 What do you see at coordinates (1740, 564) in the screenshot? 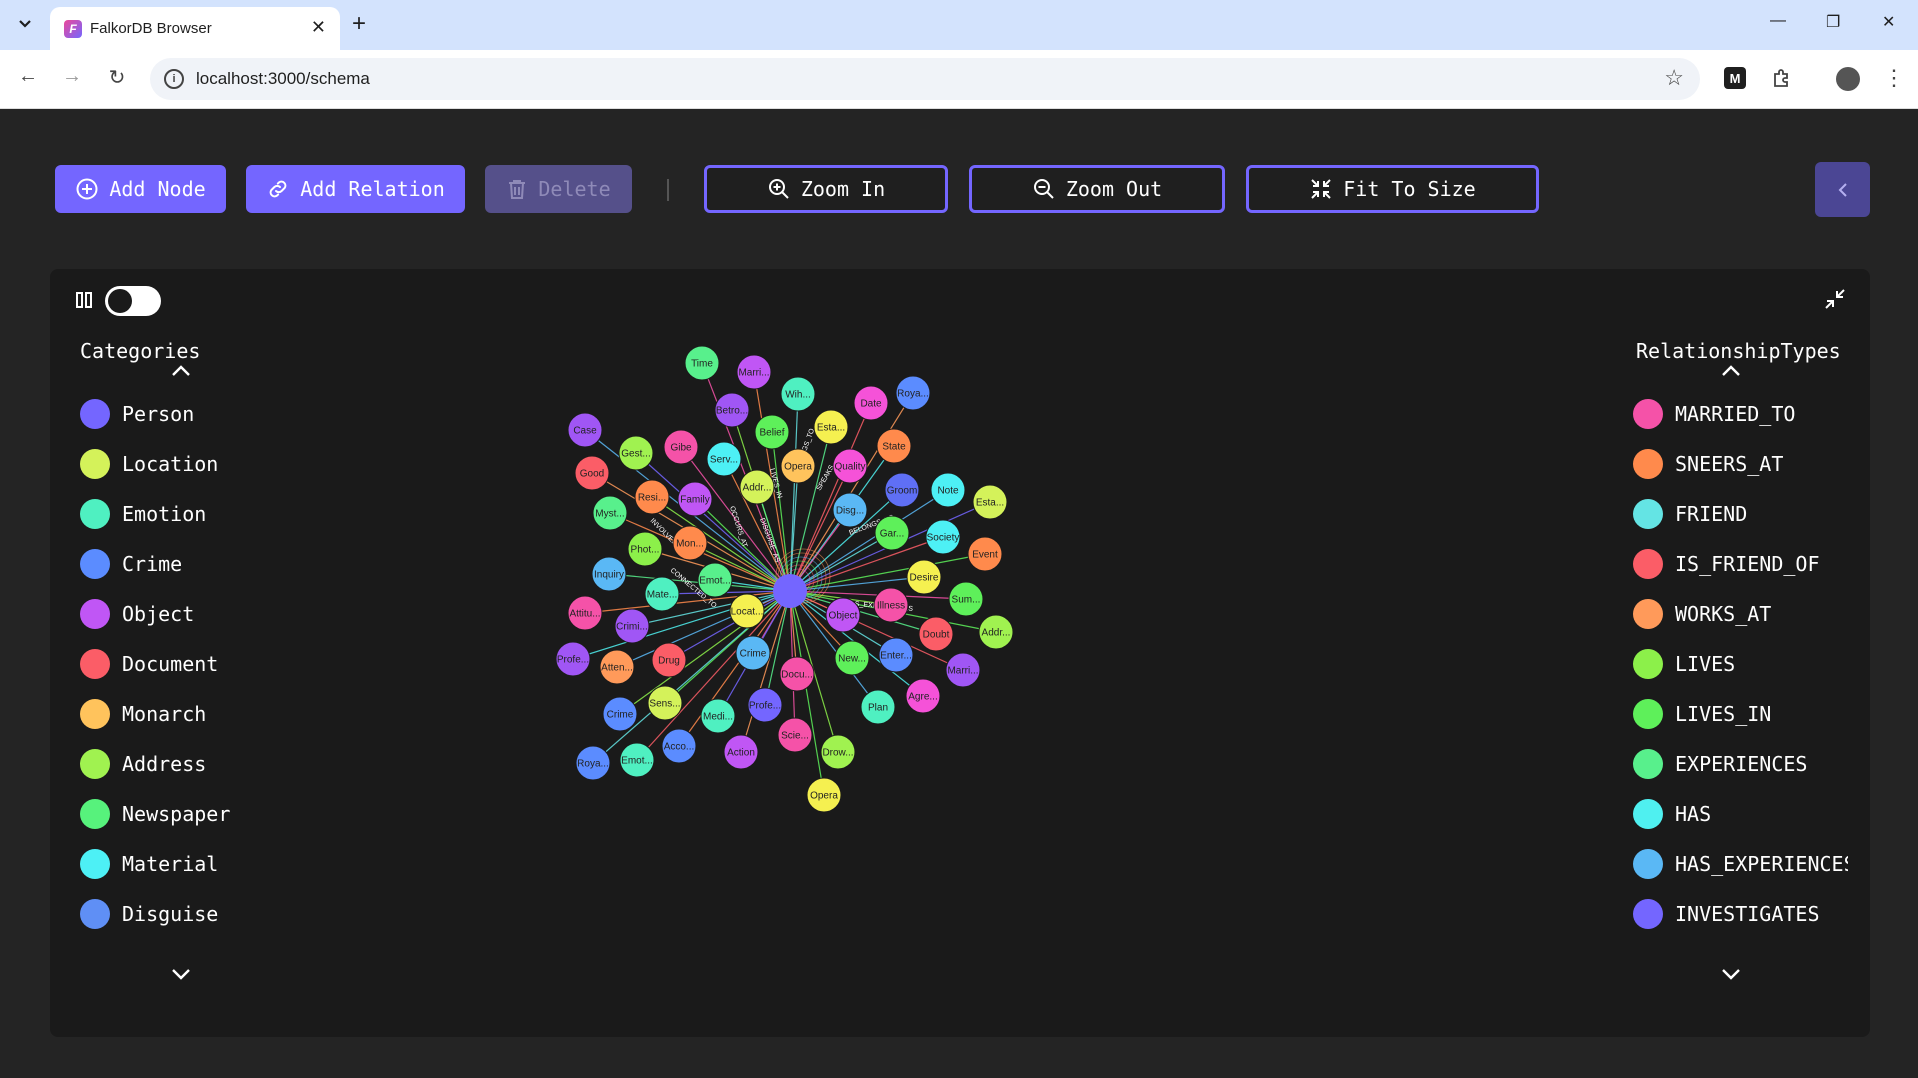
I see `relationship-type-item: IS_FRIEND_OF` at bounding box center [1740, 564].